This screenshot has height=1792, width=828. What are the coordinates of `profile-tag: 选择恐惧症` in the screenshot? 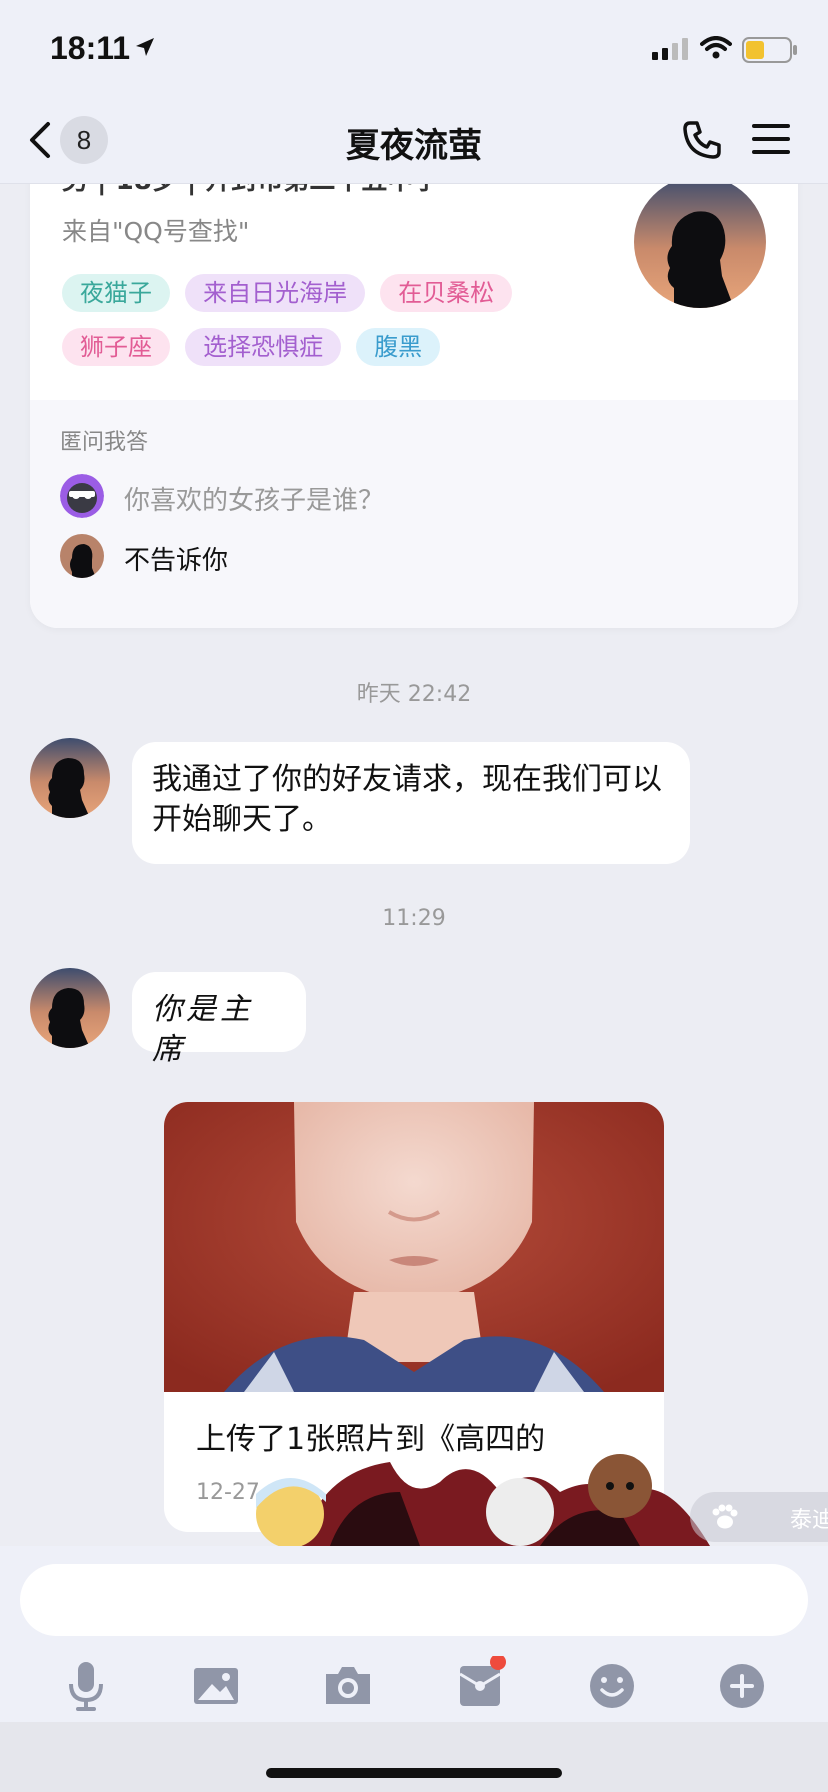 It's located at (263, 347).